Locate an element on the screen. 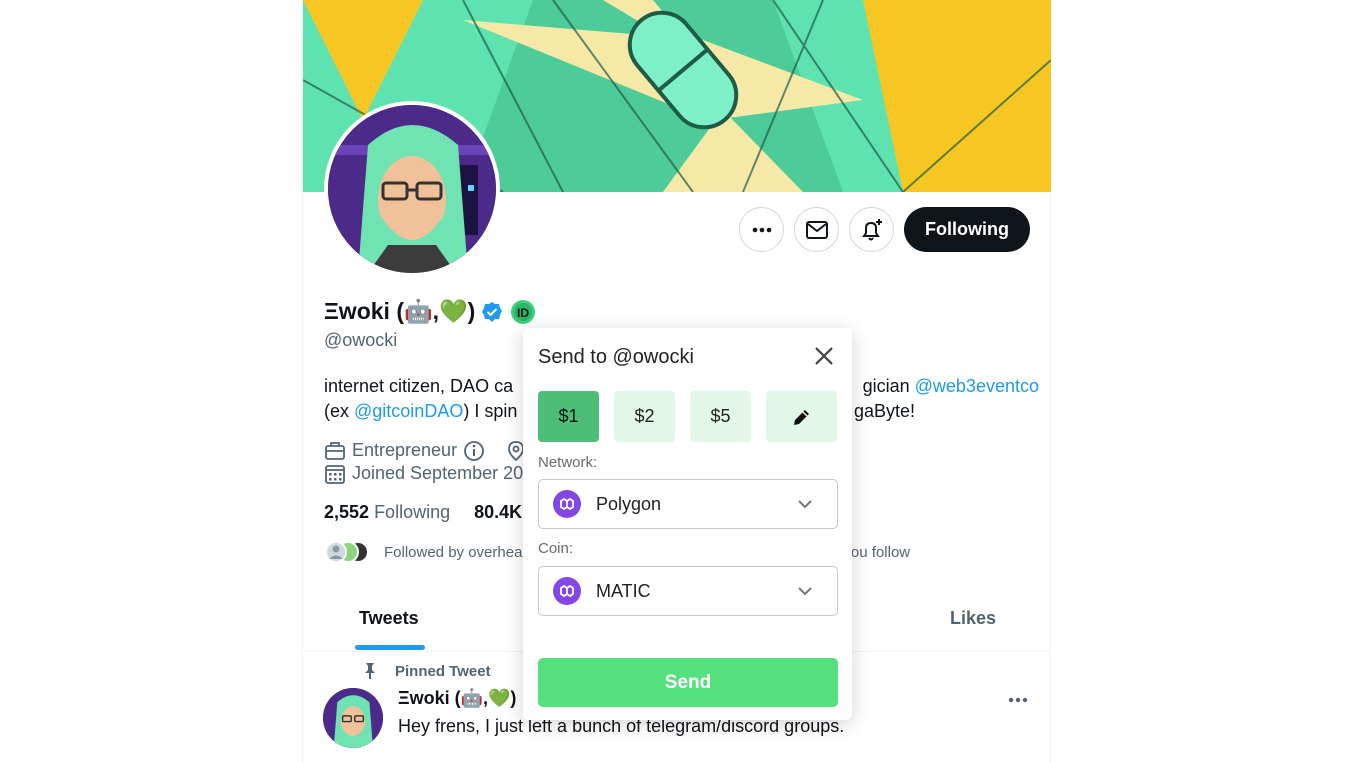 The width and height of the screenshot is (1356, 763). following-stat: 2,552 Following is located at coordinates (387, 512).